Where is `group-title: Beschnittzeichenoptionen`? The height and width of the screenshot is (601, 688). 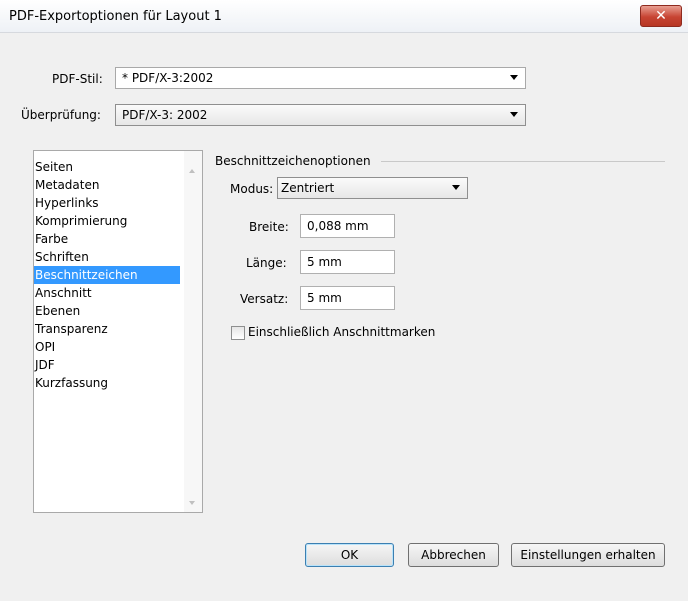 group-title: Beschnittzeichenoptionen is located at coordinates (293, 161).